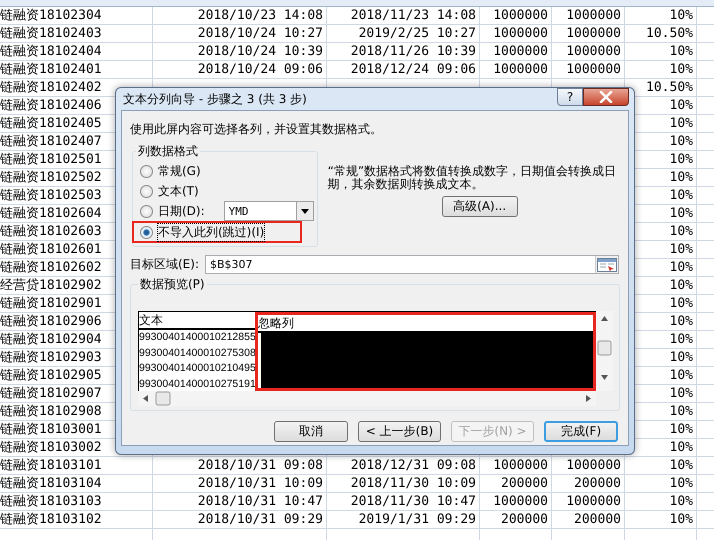 This screenshot has height=540, width=714. Describe the element at coordinates (51, 393) in the screenshot. I see `table-cell: 链融资18102907` at that location.